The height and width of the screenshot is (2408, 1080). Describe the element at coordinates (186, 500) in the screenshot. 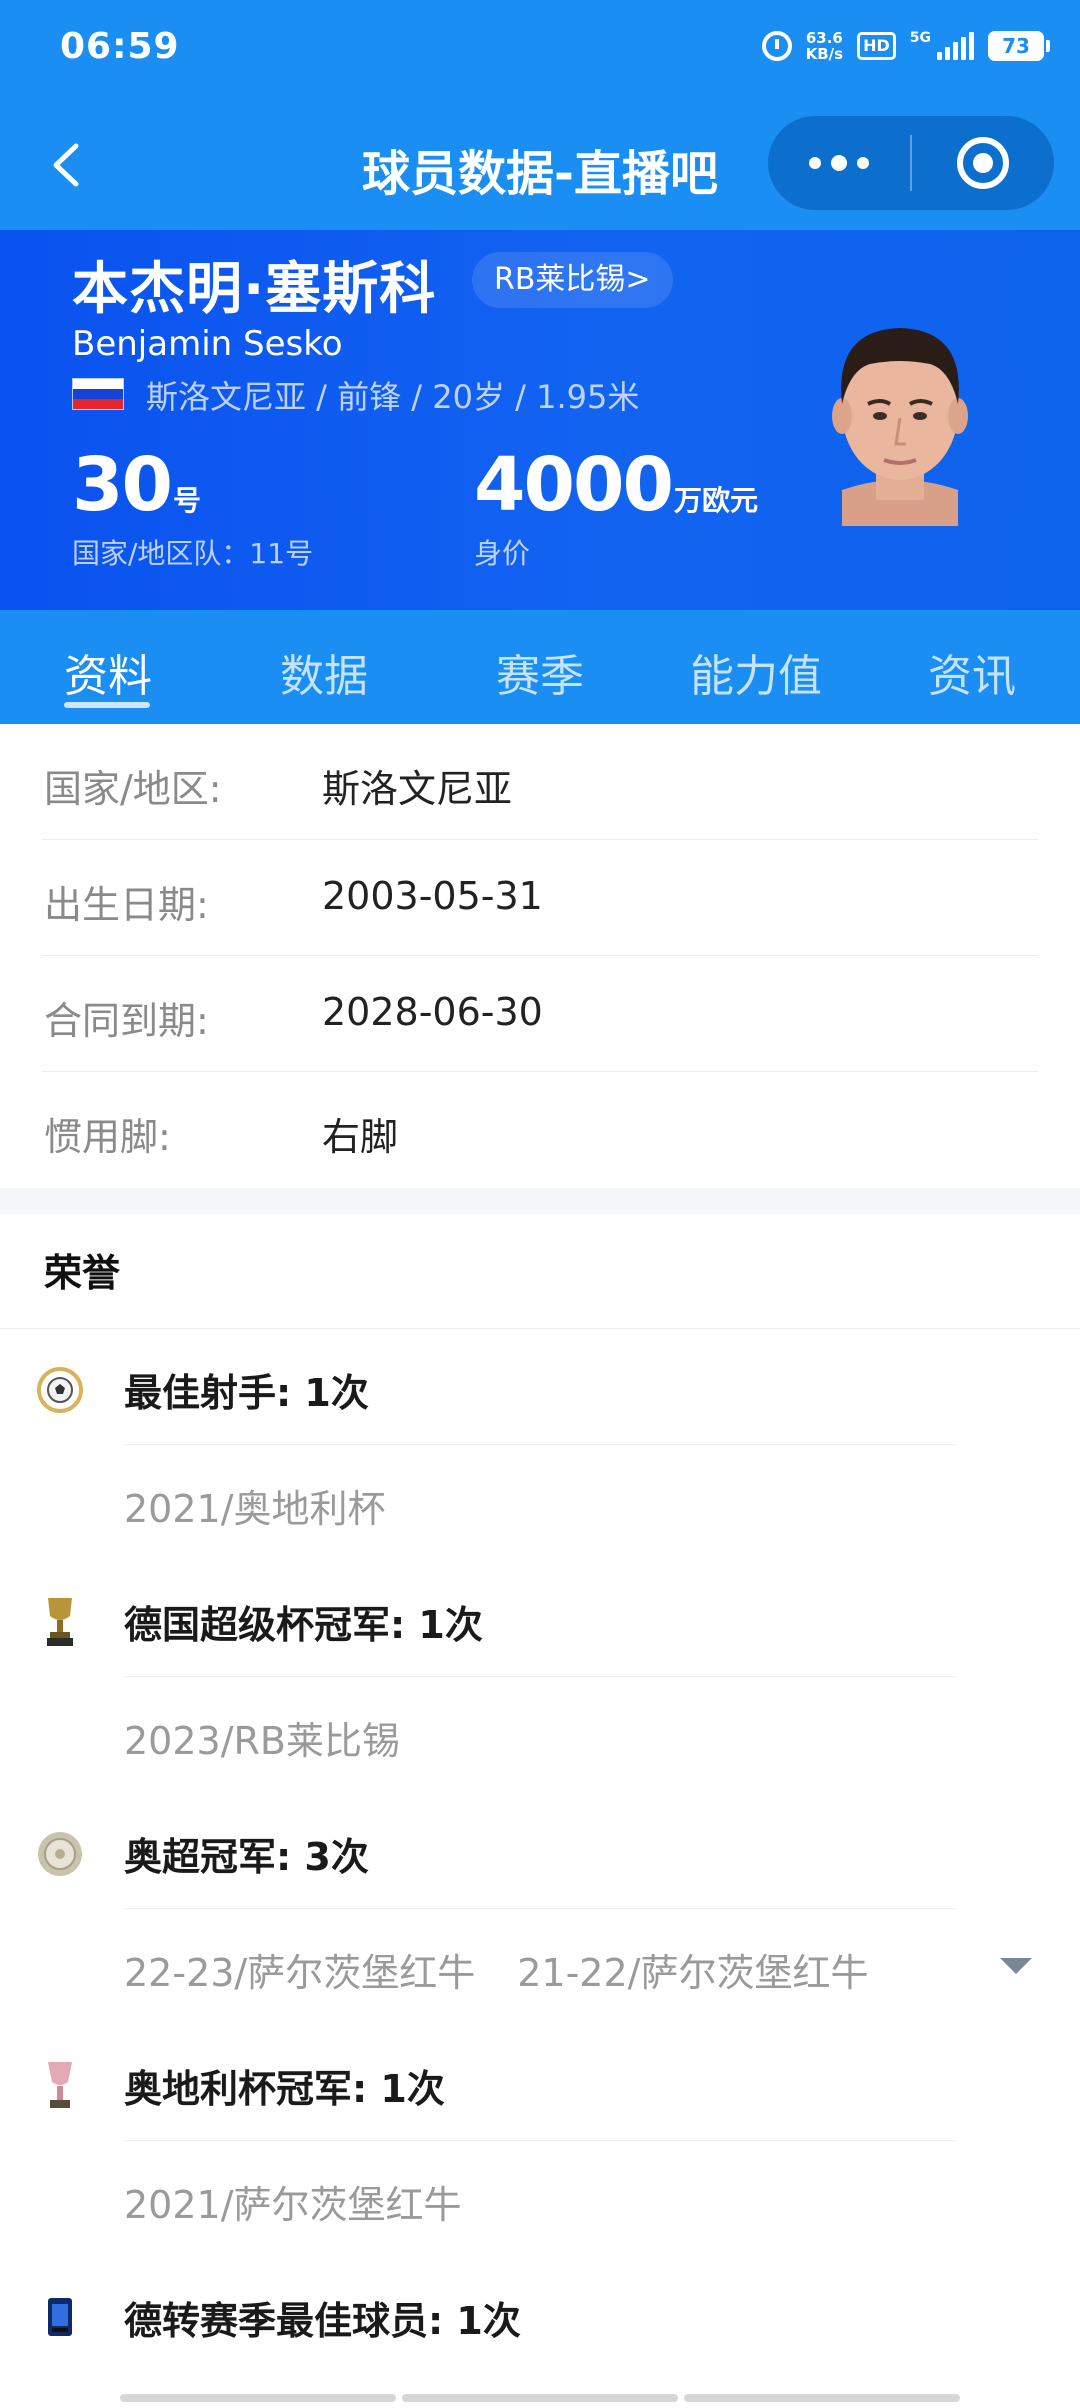

I see `shirt-number-unit: 号` at that location.